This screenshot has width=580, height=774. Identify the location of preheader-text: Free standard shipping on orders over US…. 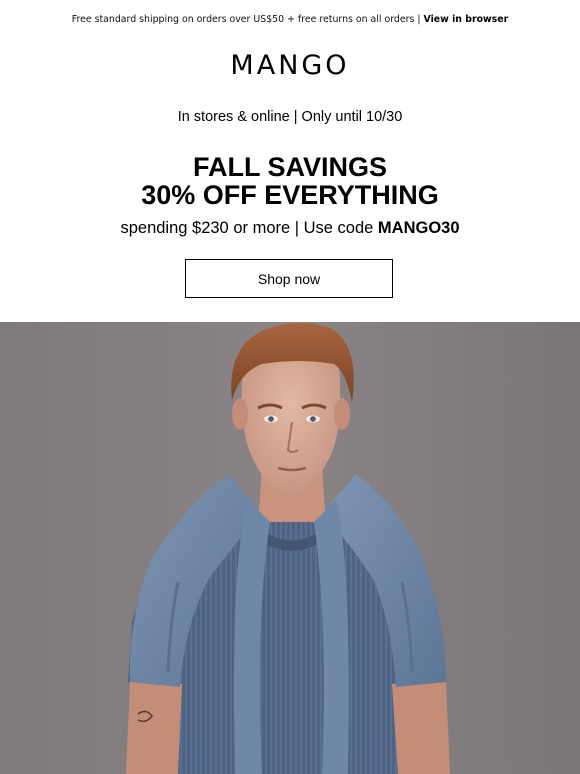
(247, 19).